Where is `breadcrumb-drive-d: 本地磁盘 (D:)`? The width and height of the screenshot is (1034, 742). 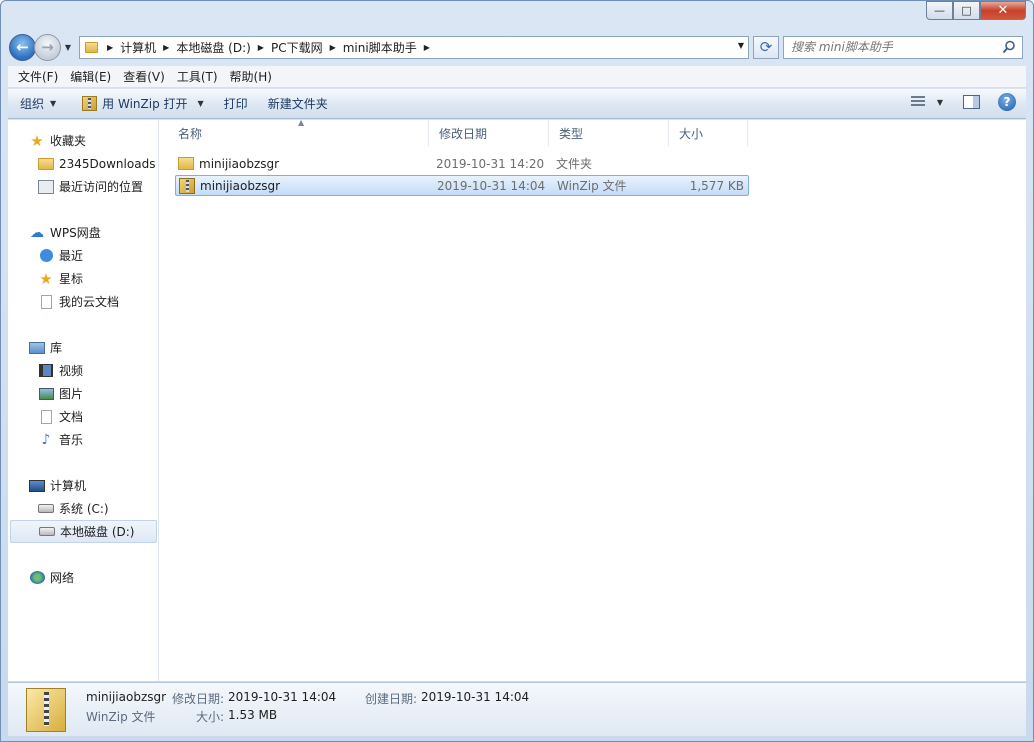 breadcrumb-drive-d: 本地磁盘 (D:) is located at coordinates (213, 47).